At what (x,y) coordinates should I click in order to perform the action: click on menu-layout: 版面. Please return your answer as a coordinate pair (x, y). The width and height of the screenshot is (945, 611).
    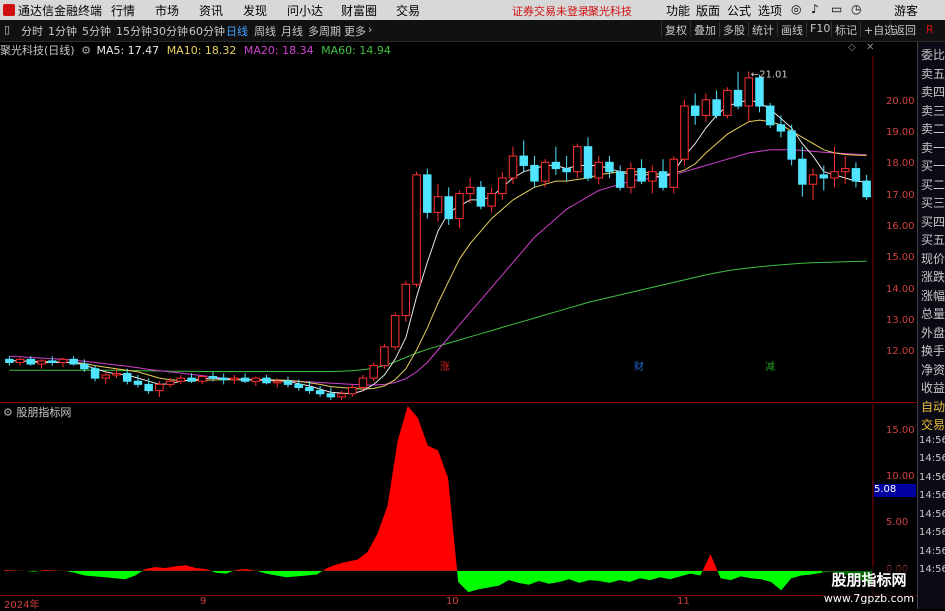
    Looking at the image, I should click on (708, 10).